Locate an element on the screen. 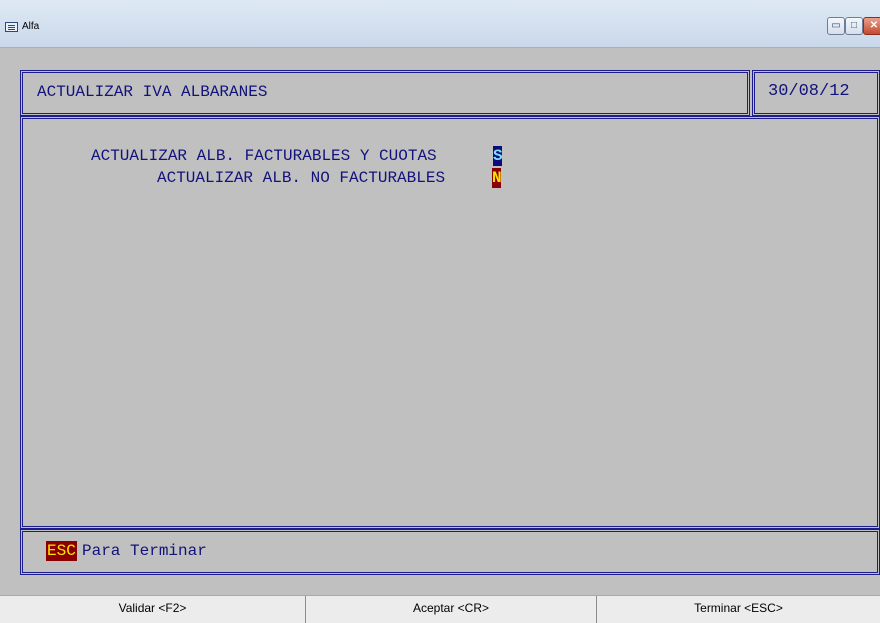 The width and height of the screenshot is (880, 623). validar-button: Validar <F2> is located at coordinates (152, 609).